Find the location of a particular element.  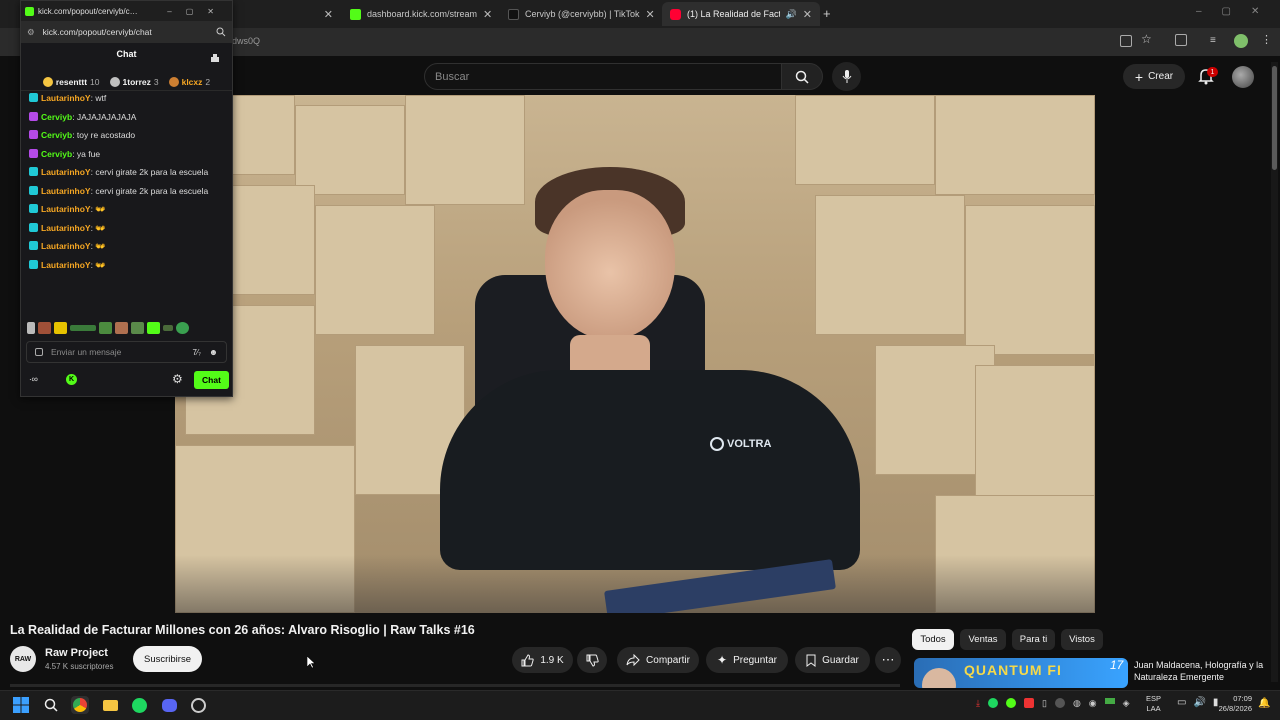

chat-message: LautarinhoY: wtf is located at coordinates (128, 99).